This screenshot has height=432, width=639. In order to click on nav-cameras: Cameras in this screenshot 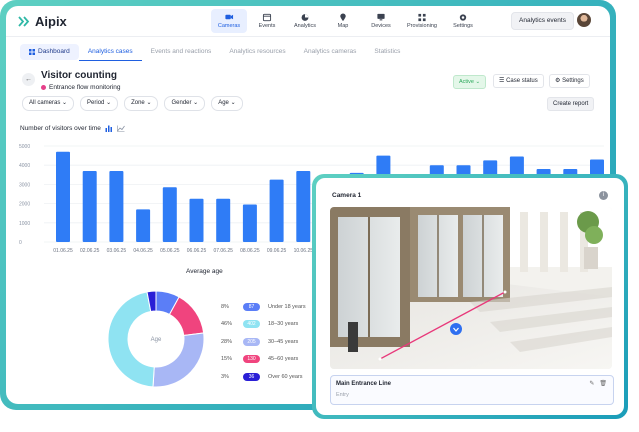, I will do `click(229, 21)`.